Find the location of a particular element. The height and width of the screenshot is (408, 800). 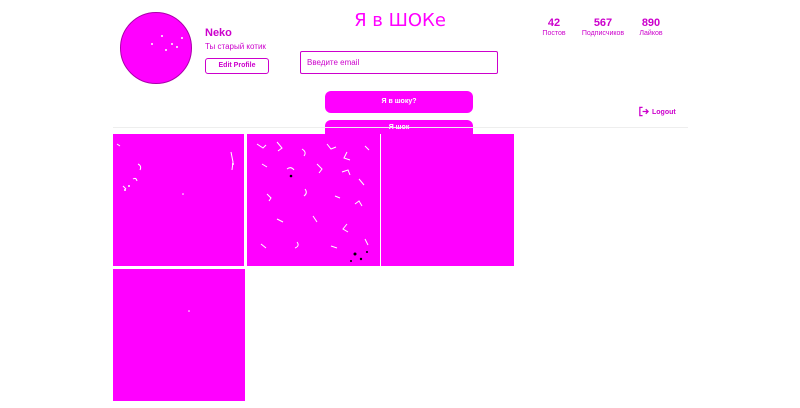

stat-likes-label: Лайков is located at coordinates (651, 33).